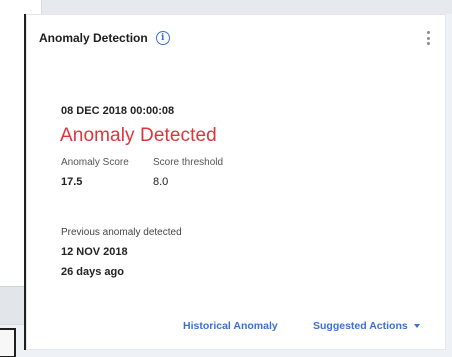  What do you see at coordinates (95, 162) in the screenshot?
I see `anomaly-score-label: Anomaly Score` at bounding box center [95, 162].